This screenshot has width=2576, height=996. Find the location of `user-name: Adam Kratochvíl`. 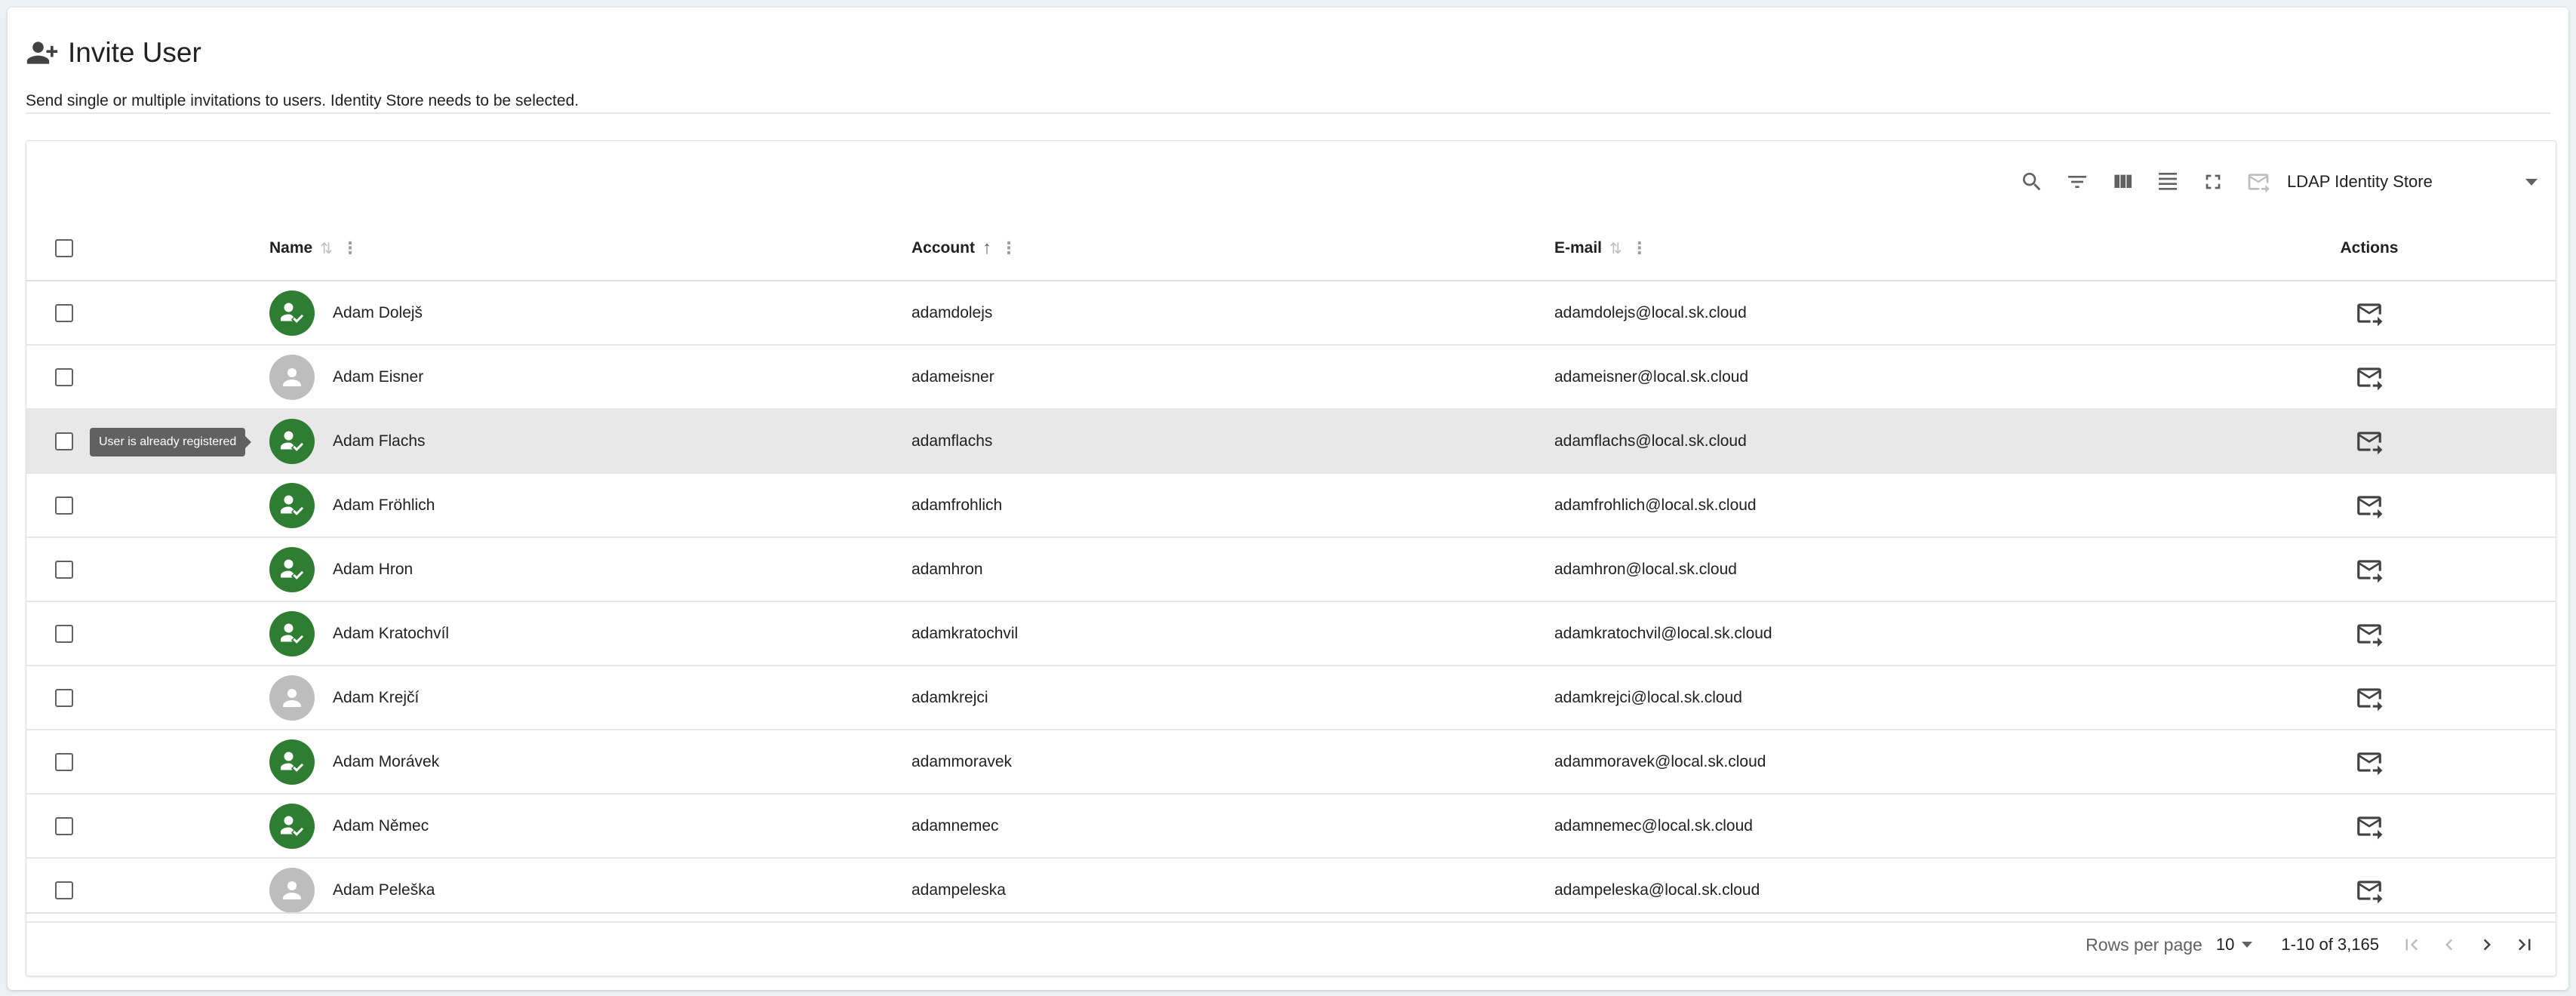

user-name: Adam Kratochvíl is located at coordinates (391, 633).